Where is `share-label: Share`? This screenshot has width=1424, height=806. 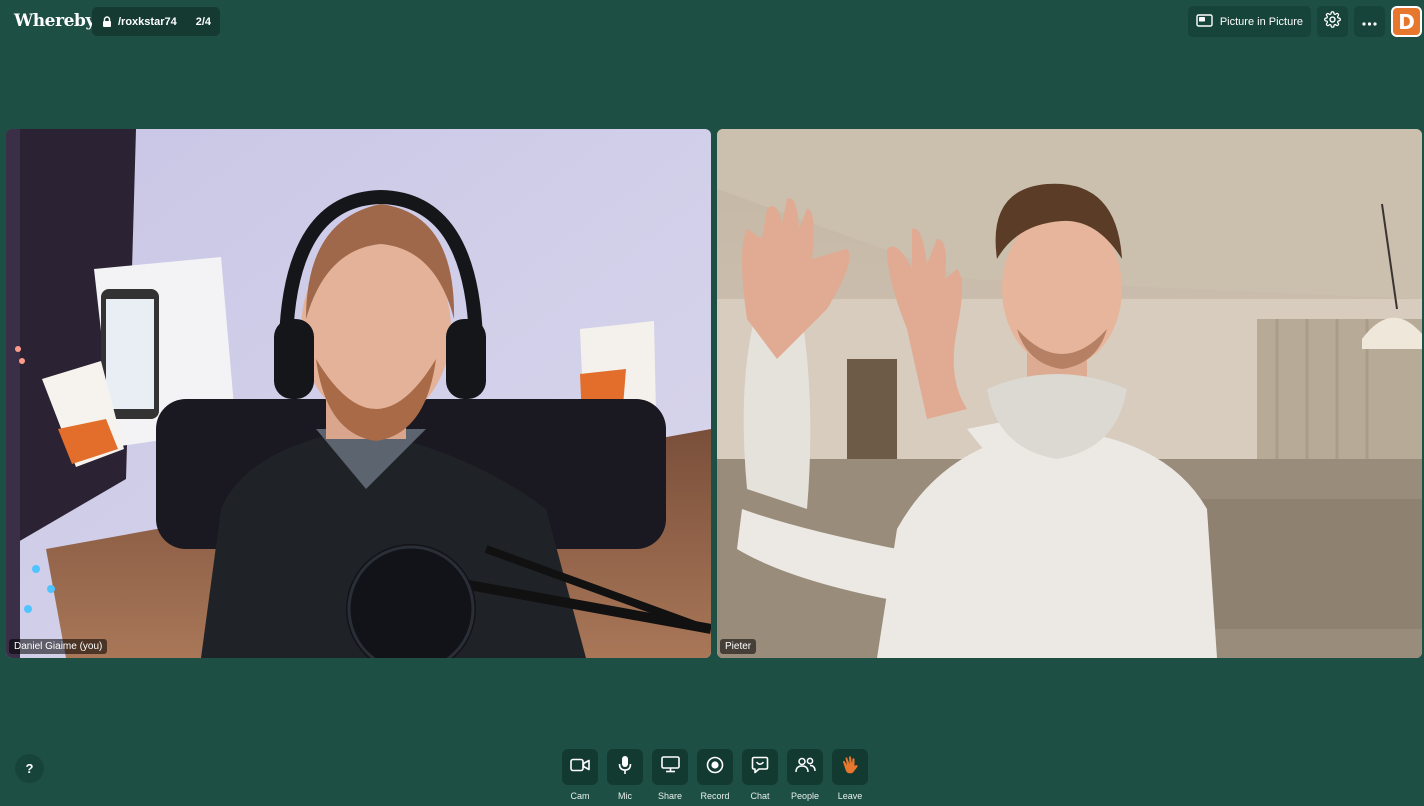
share-label: Share is located at coordinates (670, 796).